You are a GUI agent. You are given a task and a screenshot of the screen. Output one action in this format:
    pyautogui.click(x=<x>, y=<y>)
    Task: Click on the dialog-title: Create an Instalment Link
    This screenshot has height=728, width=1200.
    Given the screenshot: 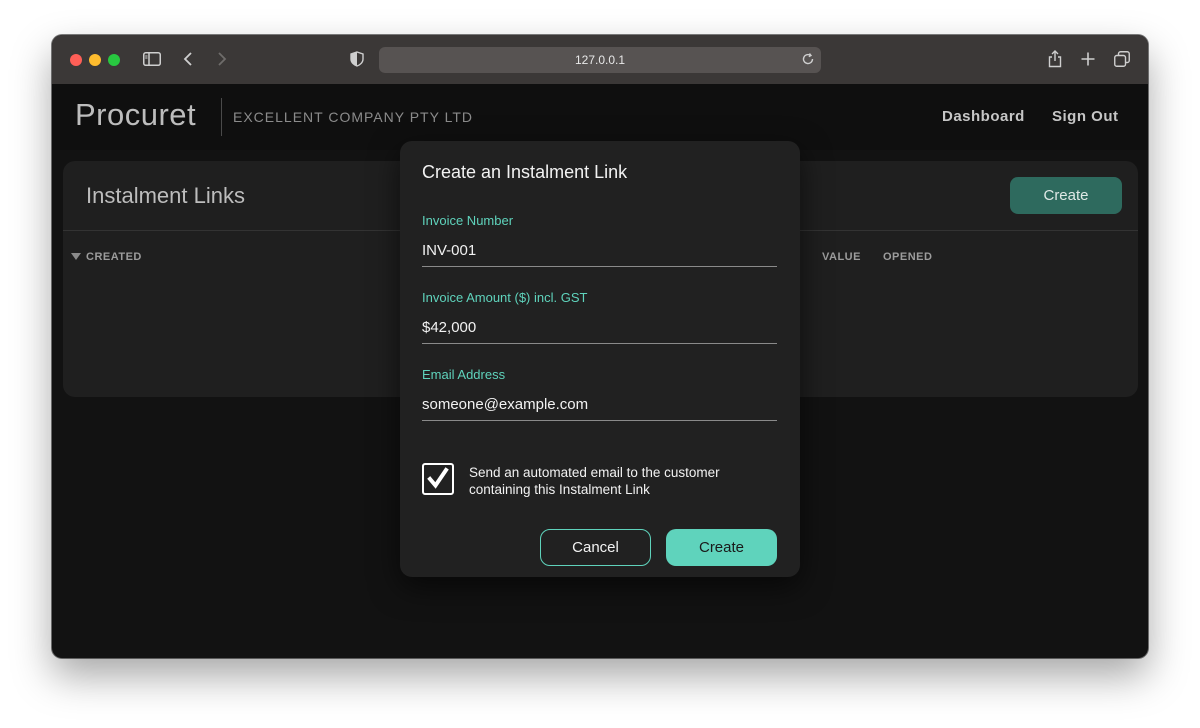 What is the action you would take?
    pyautogui.click(x=525, y=172)
    